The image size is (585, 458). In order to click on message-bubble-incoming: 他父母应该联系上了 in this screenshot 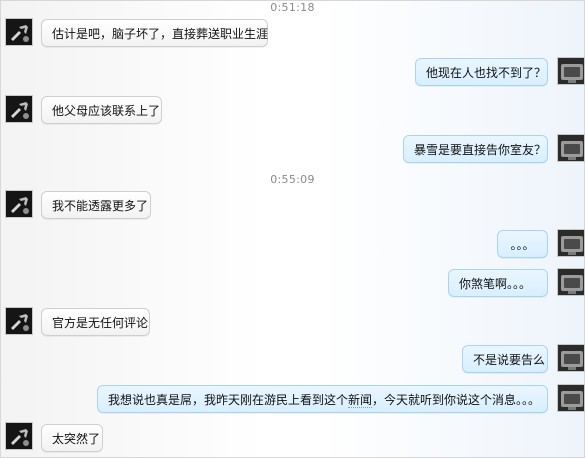, I will do `click(101, 110)`.